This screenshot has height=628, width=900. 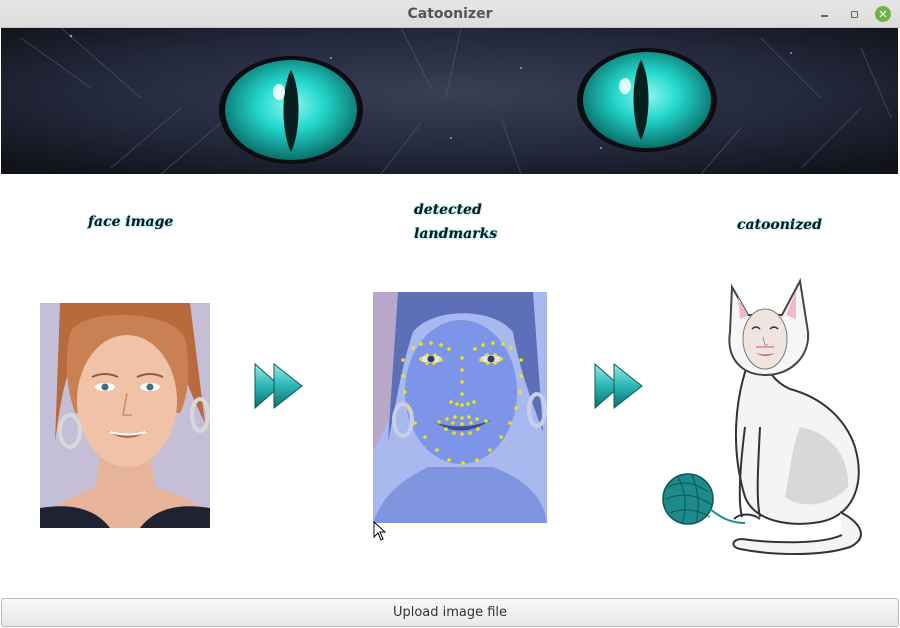 I want to click on catoonized-caption: catoonized, so click(x=779, y=225).